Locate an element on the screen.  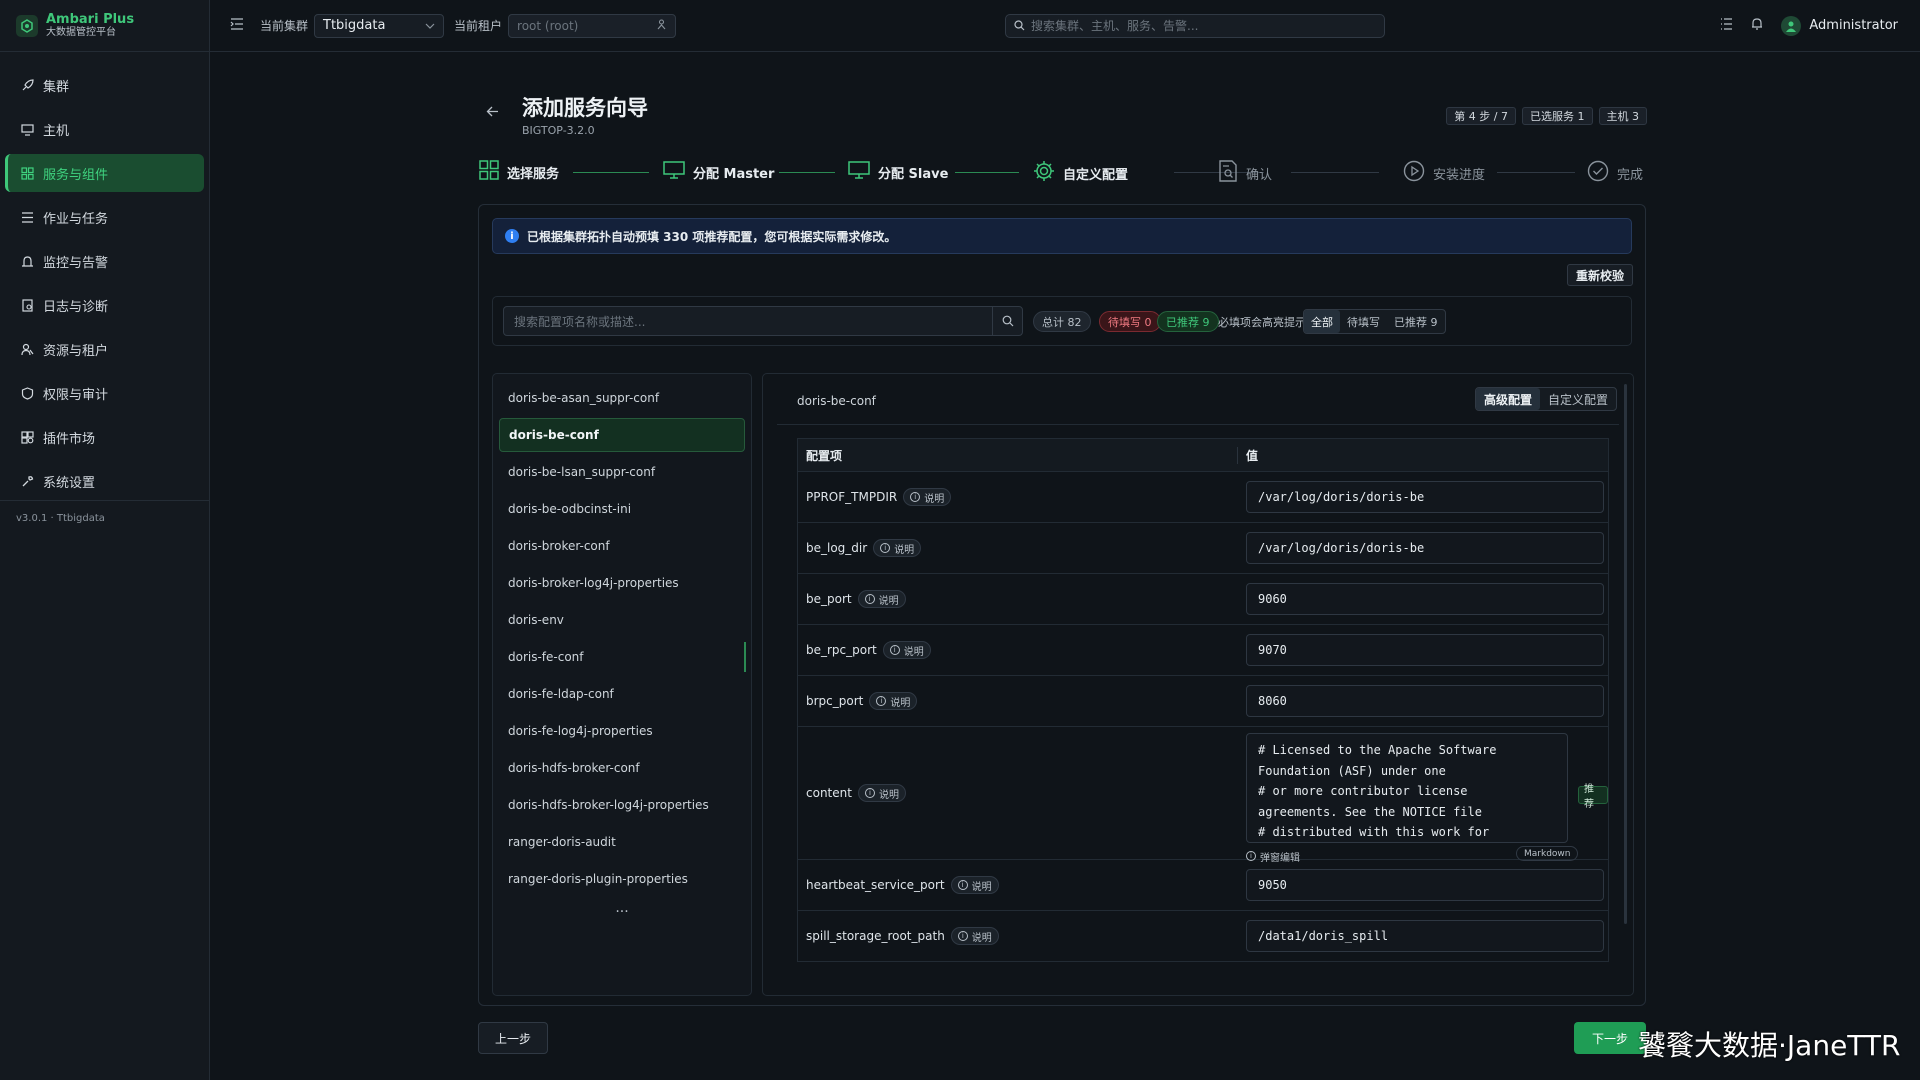
sidebar-item-permissions: 权限与审计 is located at coordinates (104, 393).